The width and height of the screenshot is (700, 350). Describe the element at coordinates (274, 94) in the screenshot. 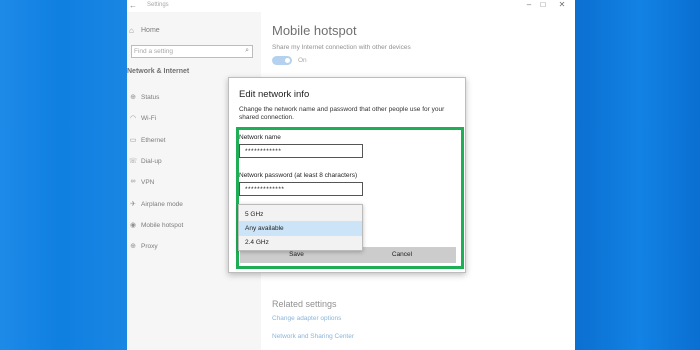

I see `dialog-title: Edit network info` at that location.